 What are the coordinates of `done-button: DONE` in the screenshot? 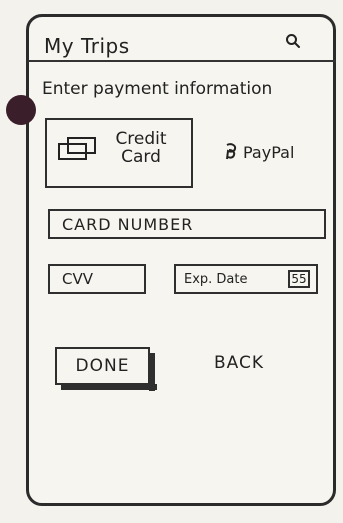 It's located at (106, 369).